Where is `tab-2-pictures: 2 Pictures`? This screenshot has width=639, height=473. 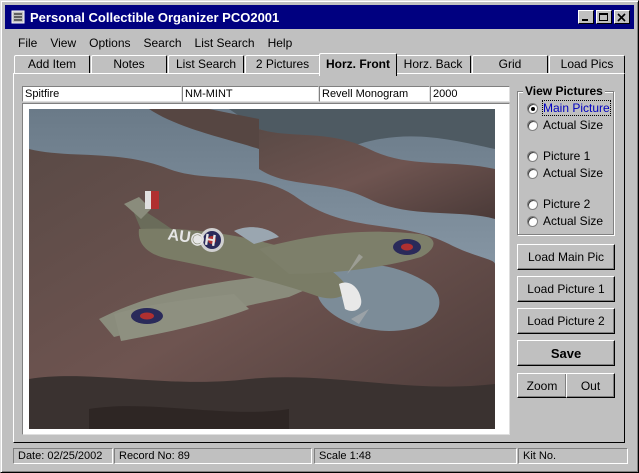 tab-2-pictures: 2 Pictures is located at coordinates (282, 64).